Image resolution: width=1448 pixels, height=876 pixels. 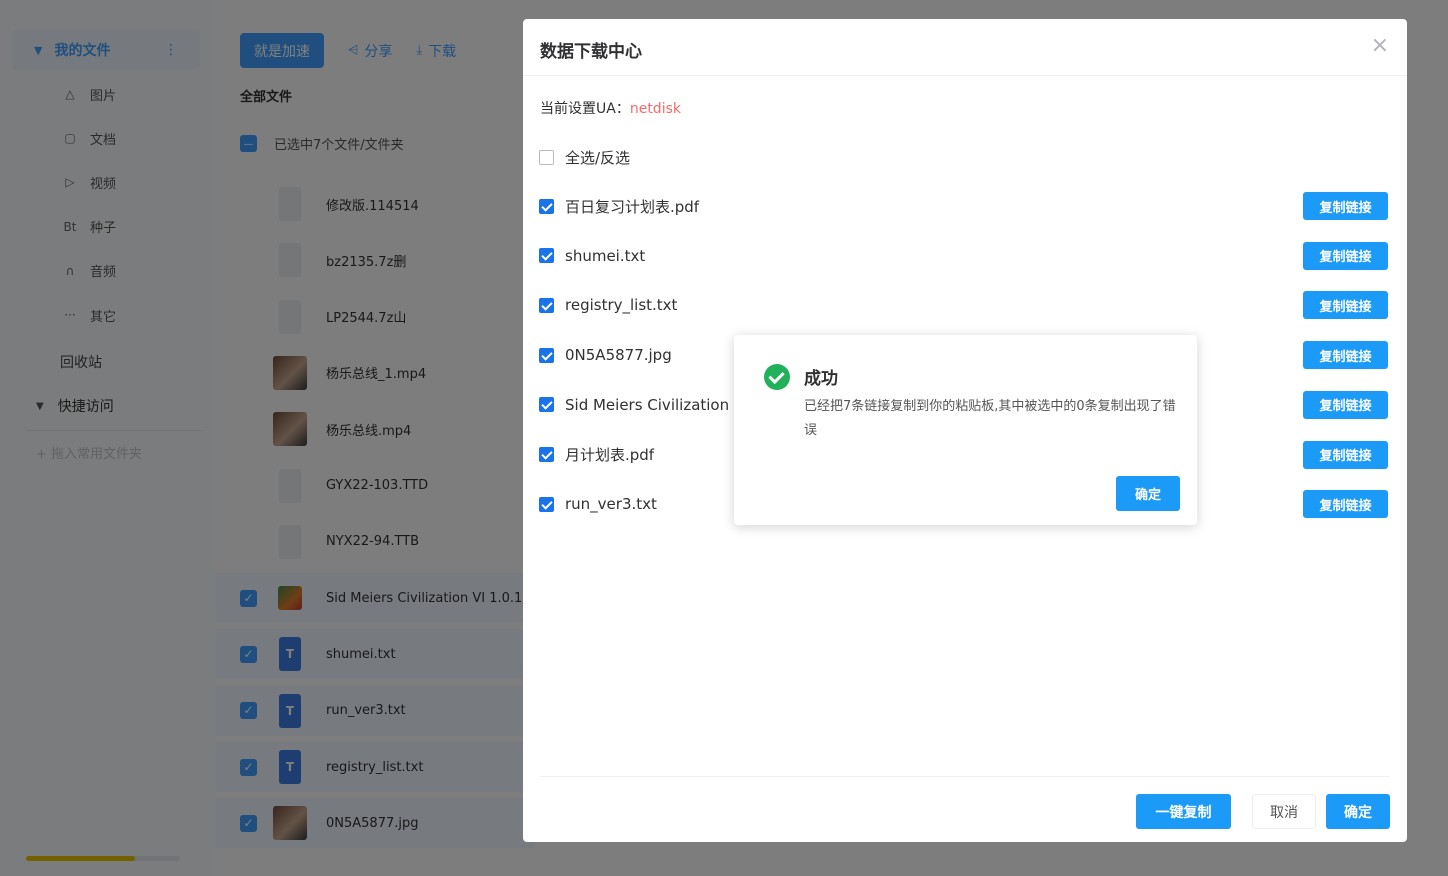 What do you see at coordinates (965, 47) in the screenshot?
I see `dialog-header: 数据下载中心 ×` at bounding box center [965, 47].